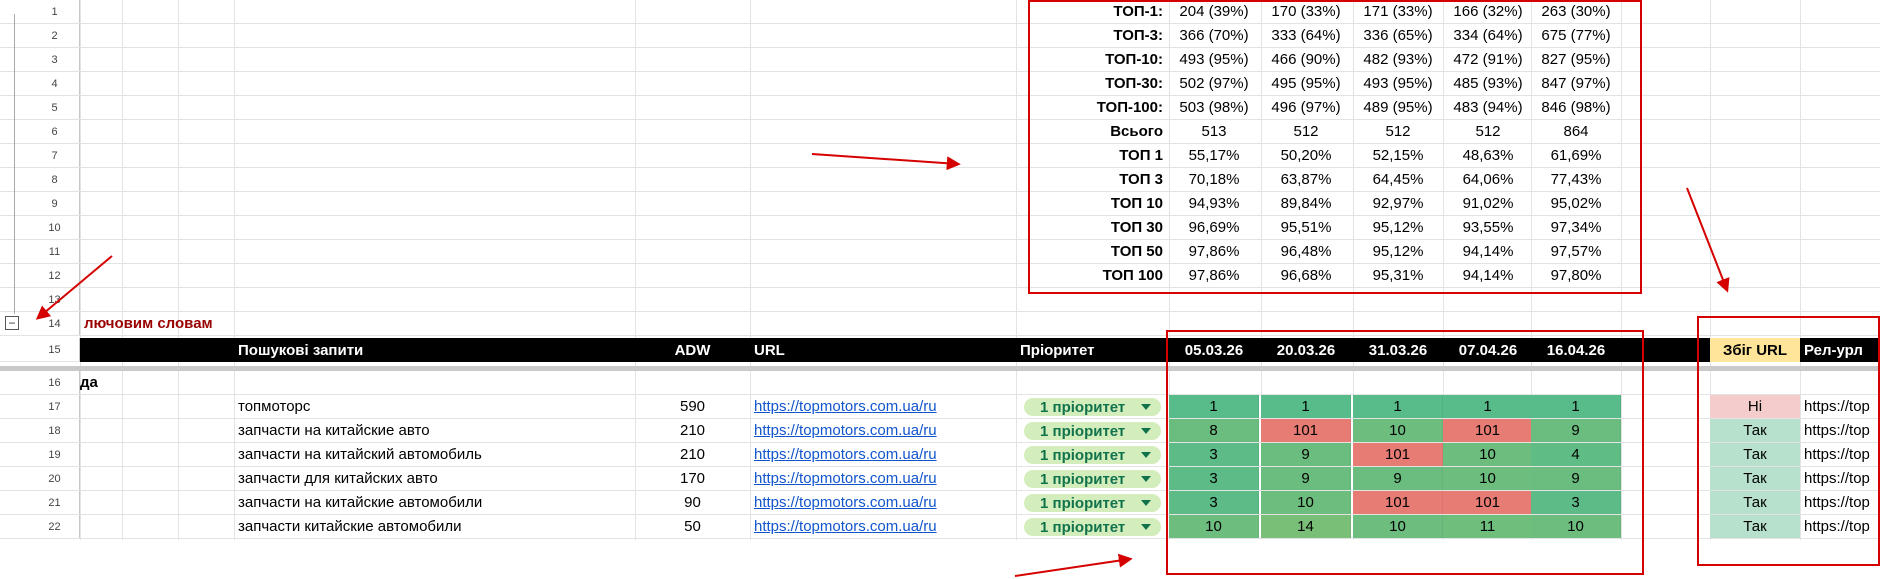 The image size is (1880, 579). Describe the element at coordinates (434, 502) in the screenshot. I see `keyword-query: запчасти на китайские автомобили` at that location.